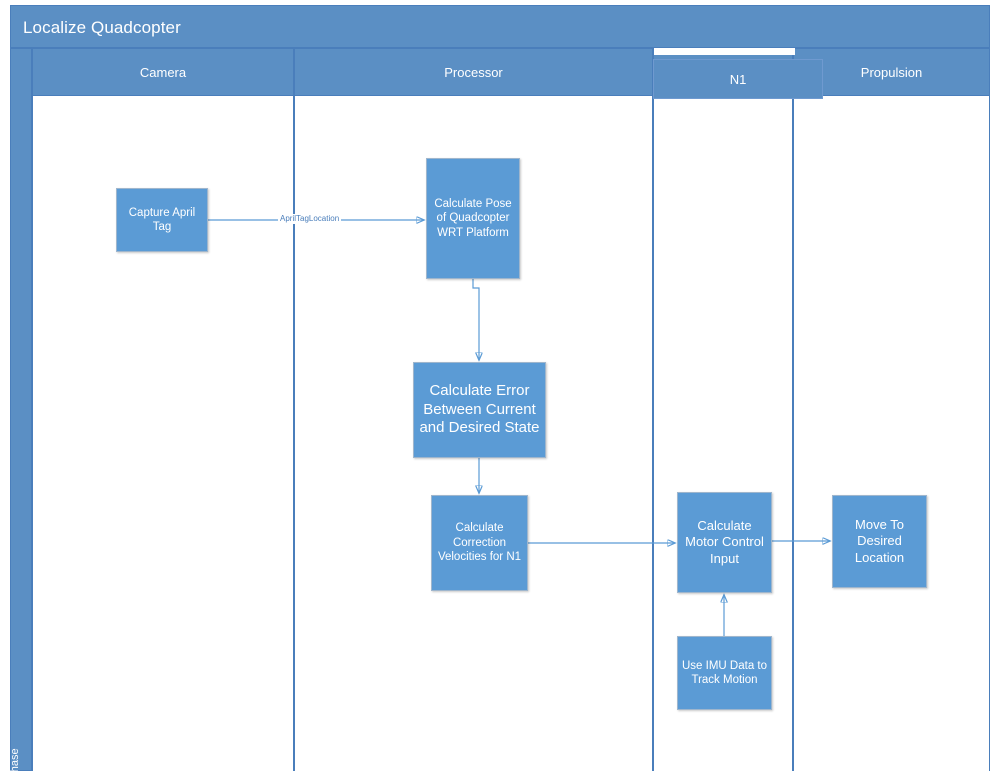 This screenshot has height=777, width=994. What do you see at coordinates (891, 72) in the screenshot?
I see `lane-header-propulsion-label: Propulsion` at bounding box center [891, 72].